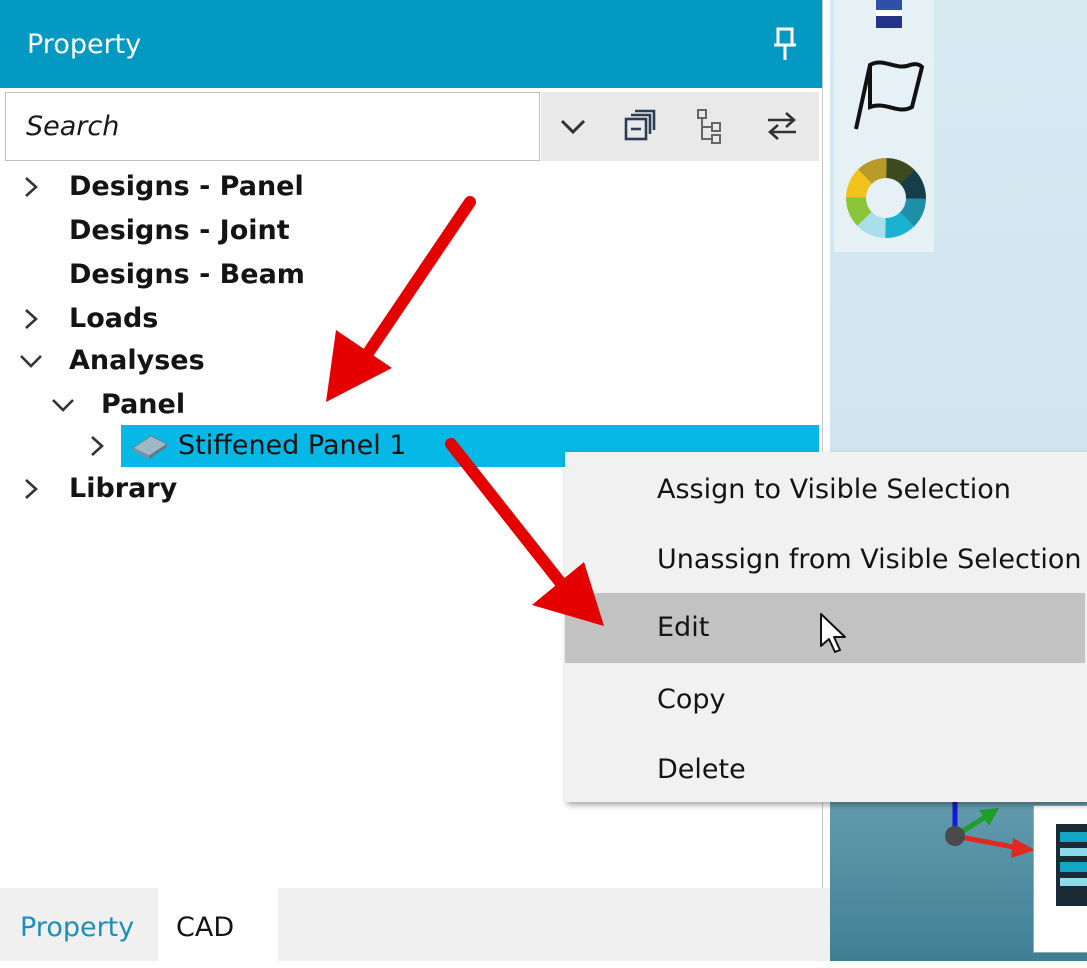 This screenshot has height=968, width=1087. I want to click on layers-icon, so click(889, 15).